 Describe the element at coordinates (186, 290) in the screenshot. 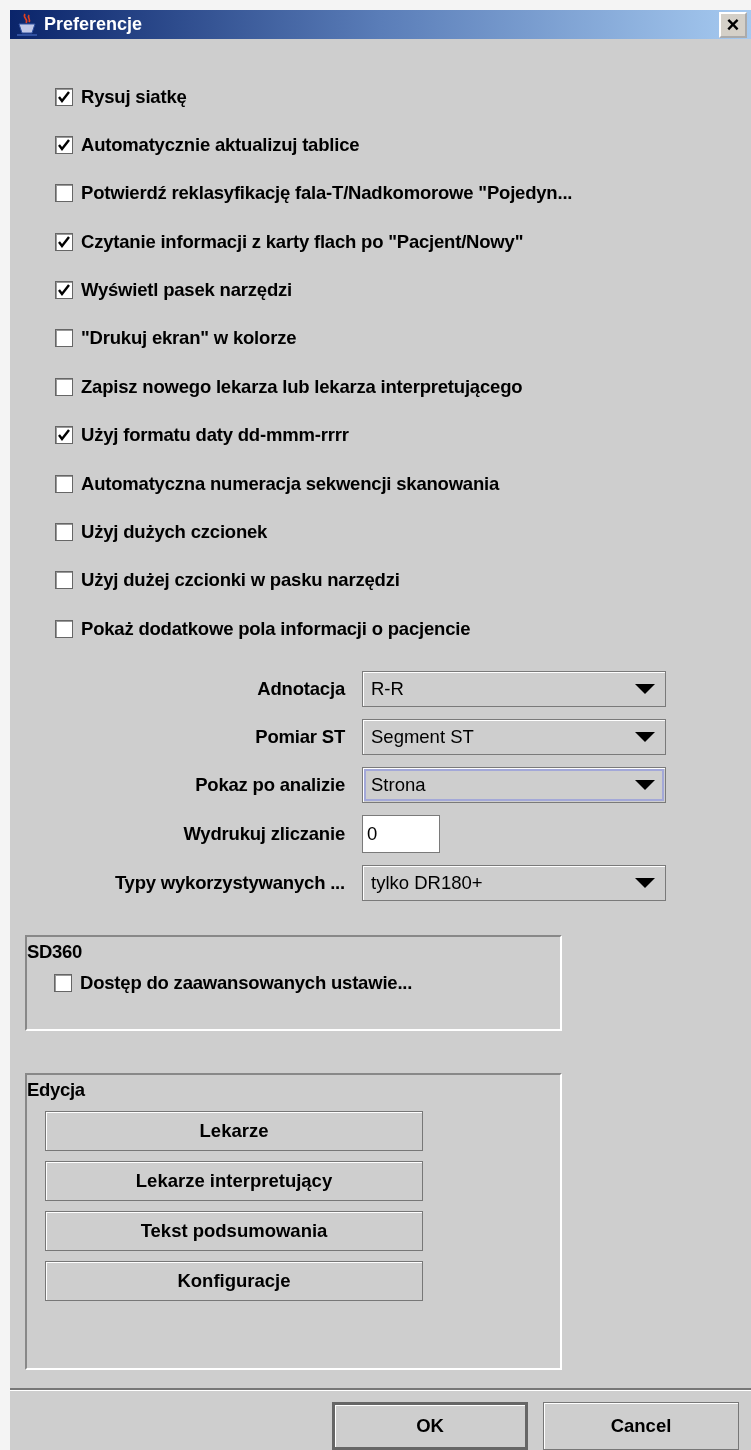

I see `checkbox-label: Wyświetl pasek narzędzi` at that location.